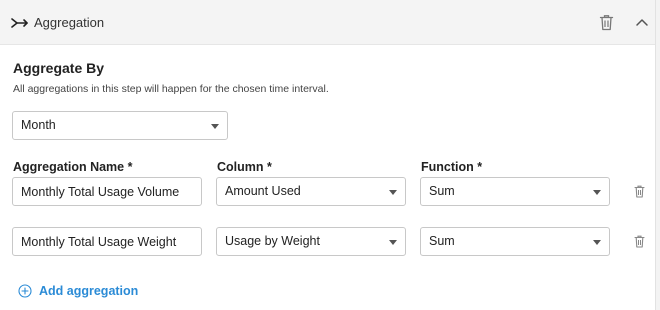  What do you see at coordinates (272, 241) in the screenshot?
I see `column-select-value: Usage by Weight` at bounding box center [272, 241].